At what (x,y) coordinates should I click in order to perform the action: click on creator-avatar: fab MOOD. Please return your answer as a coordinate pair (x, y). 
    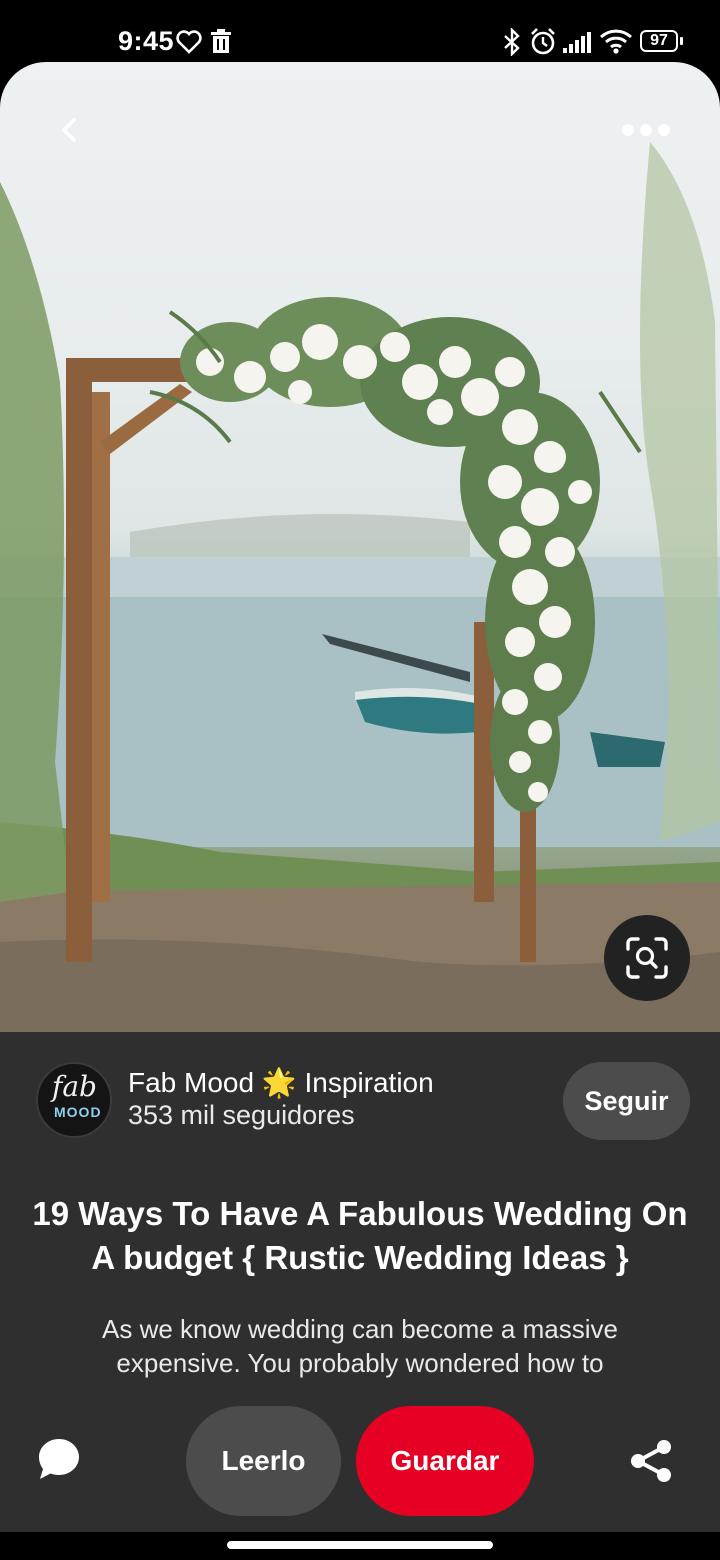
    Looking at the image, I should click on (74, 1100).